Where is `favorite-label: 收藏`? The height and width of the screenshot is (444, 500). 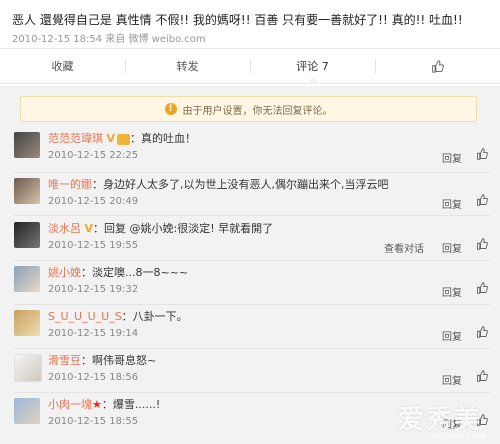 favorite-label: 收藏 is located at coordinates (62, 66).